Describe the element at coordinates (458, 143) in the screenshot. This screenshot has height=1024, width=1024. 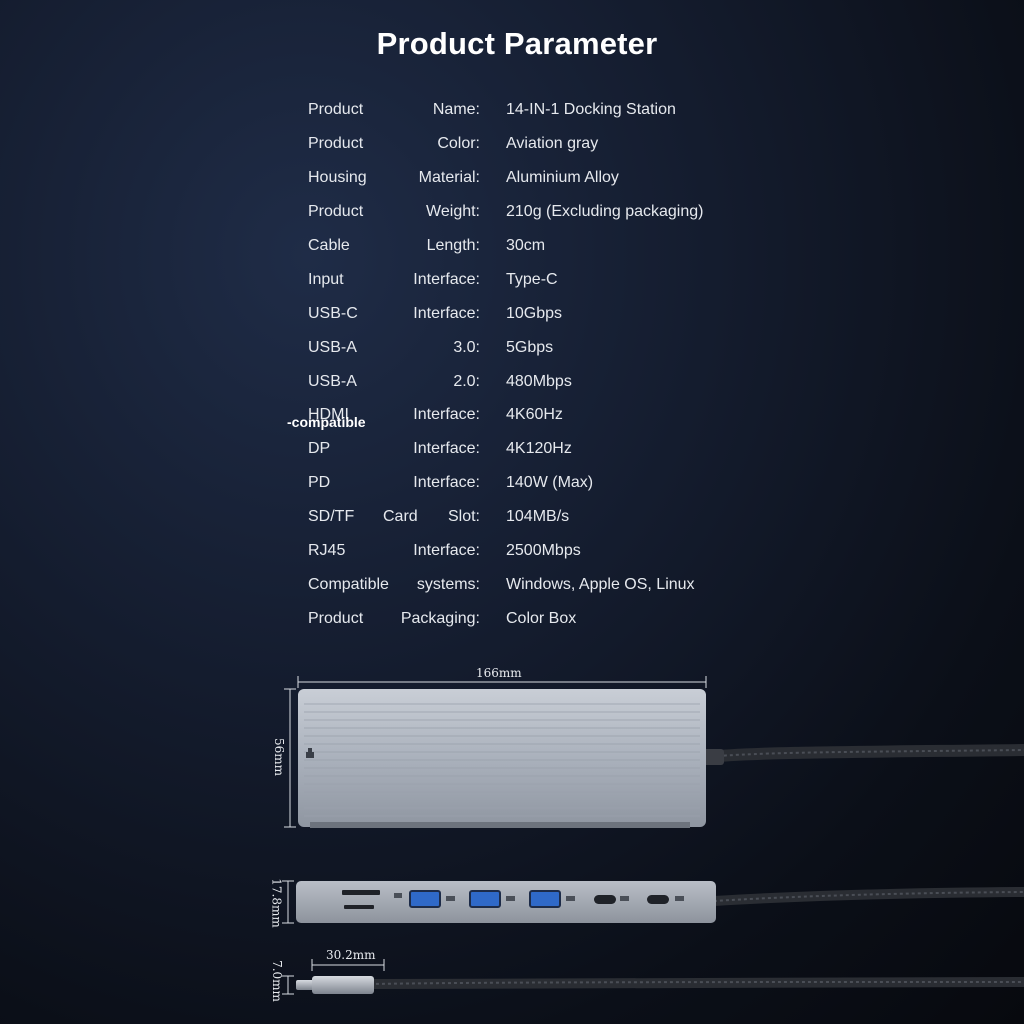
I see `spec-label-suffix: Color:` at that location.